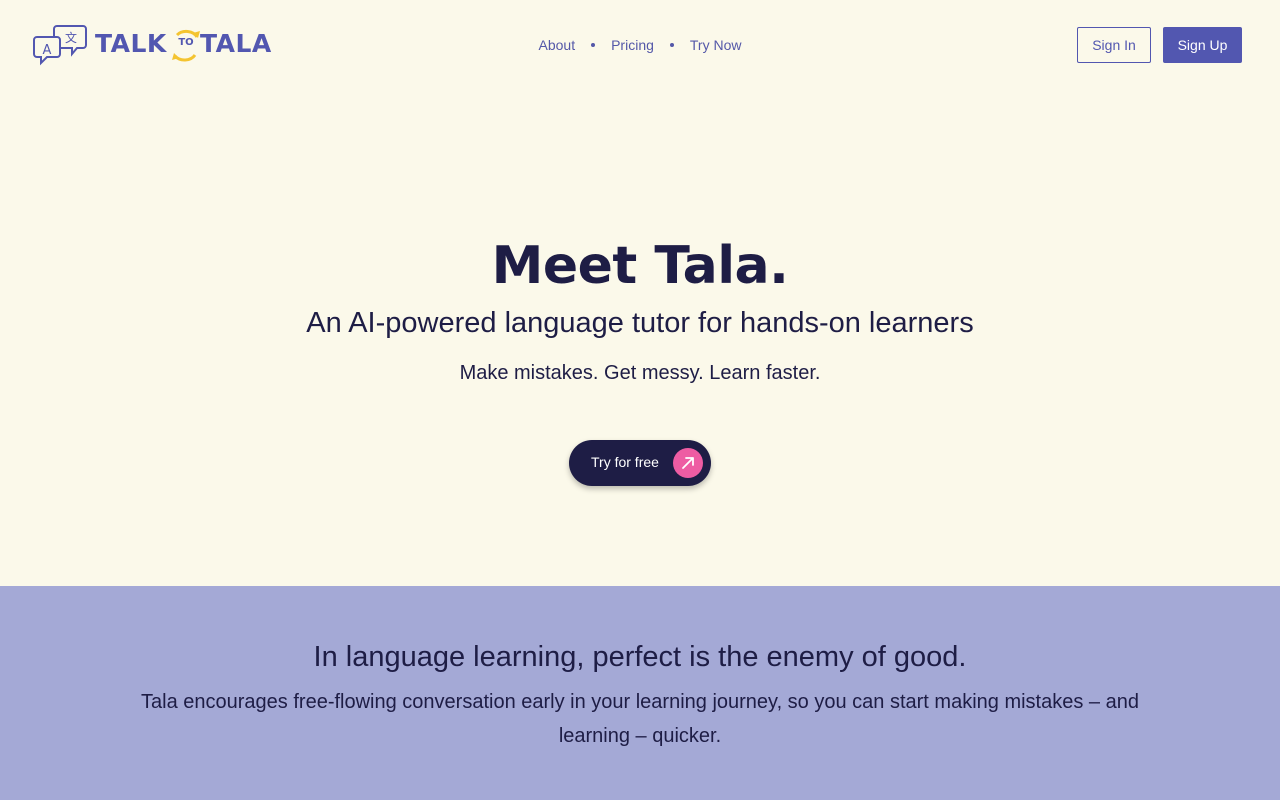 This screenshot has height=800, width=1280. I want to click on hero-tagline: Make mistakes. Get messy. Learn faster., so click(640, 373).